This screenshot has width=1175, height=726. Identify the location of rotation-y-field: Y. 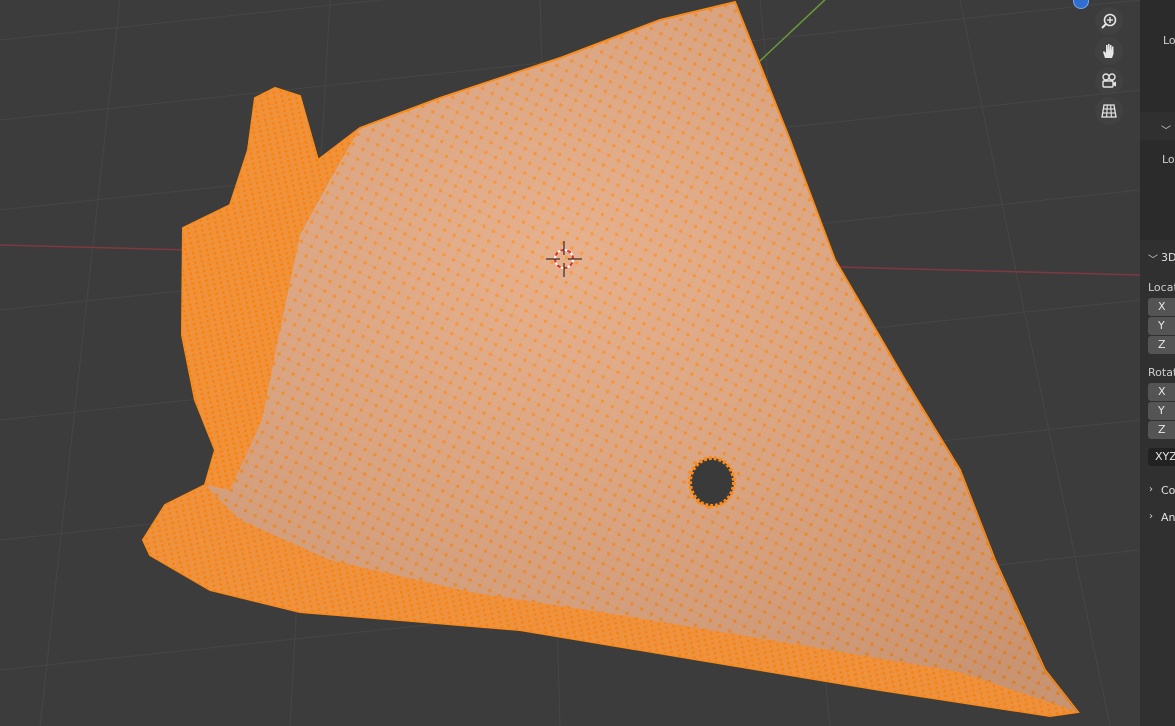
(1161, 411).